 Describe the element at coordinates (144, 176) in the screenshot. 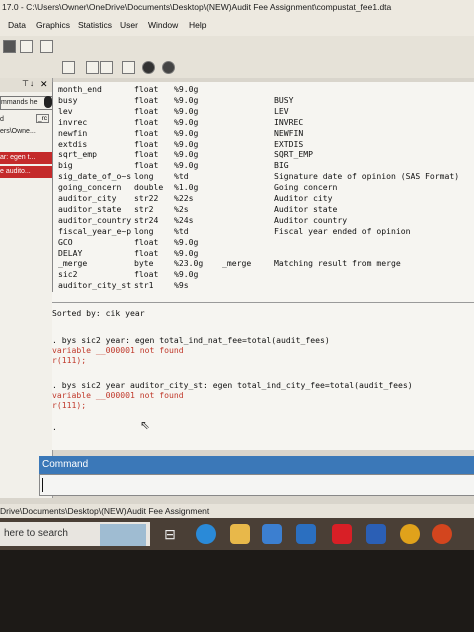

I see `variable-type: long` at that location.